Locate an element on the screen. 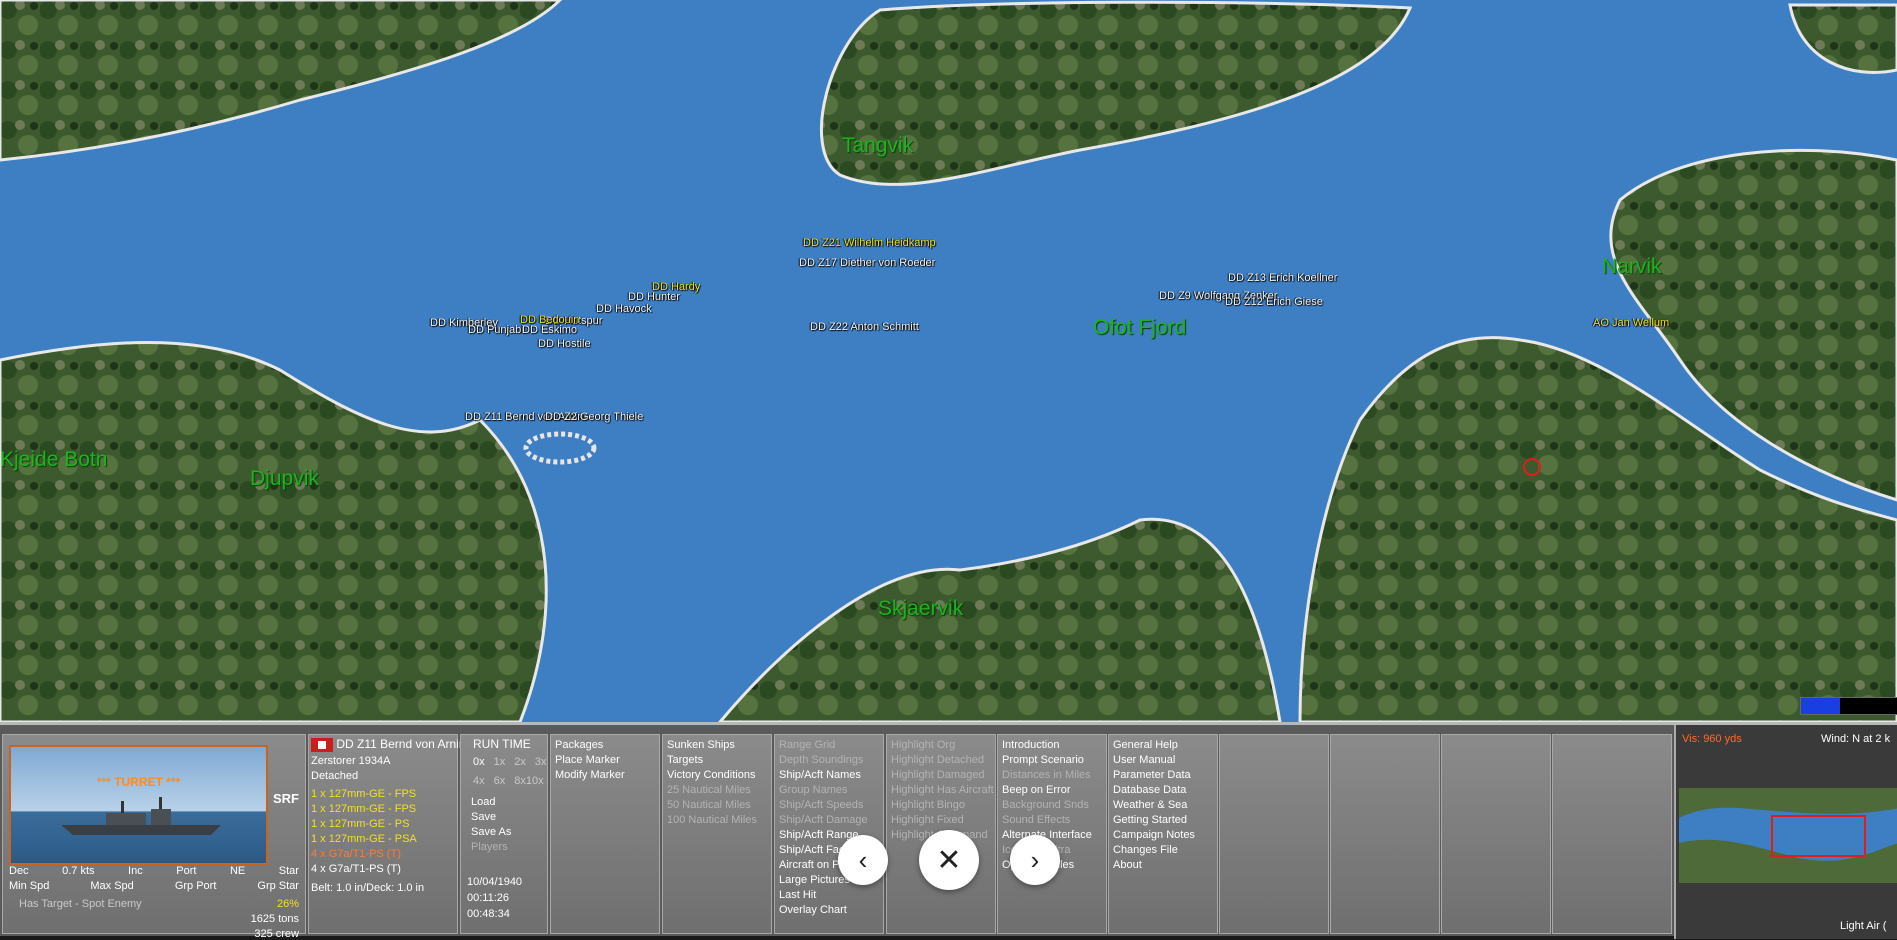 The width and height of the screenshot is (1897, 940). range-100-button: 100 Nautical Miles is located at coordinates (719, 820).